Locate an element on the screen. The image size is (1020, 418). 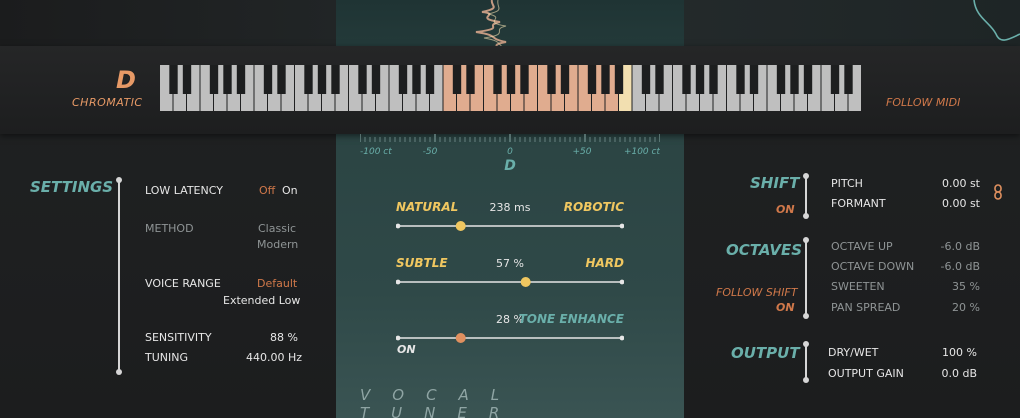
key-note: D is located at coordinates (126, 80).